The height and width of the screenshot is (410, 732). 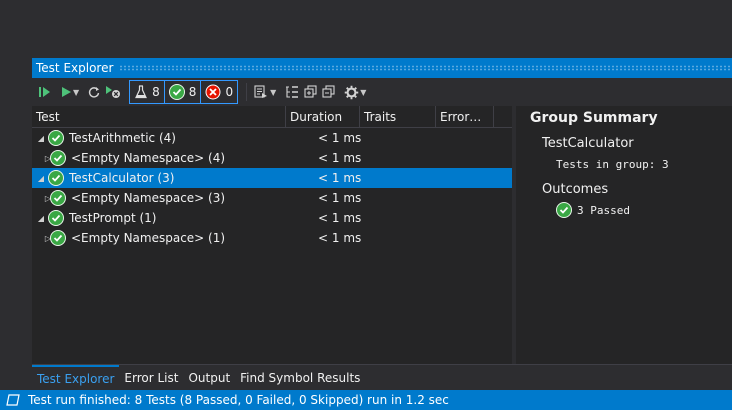 I want to click on passed-tests-count: 8, so click(x=192, y=92).